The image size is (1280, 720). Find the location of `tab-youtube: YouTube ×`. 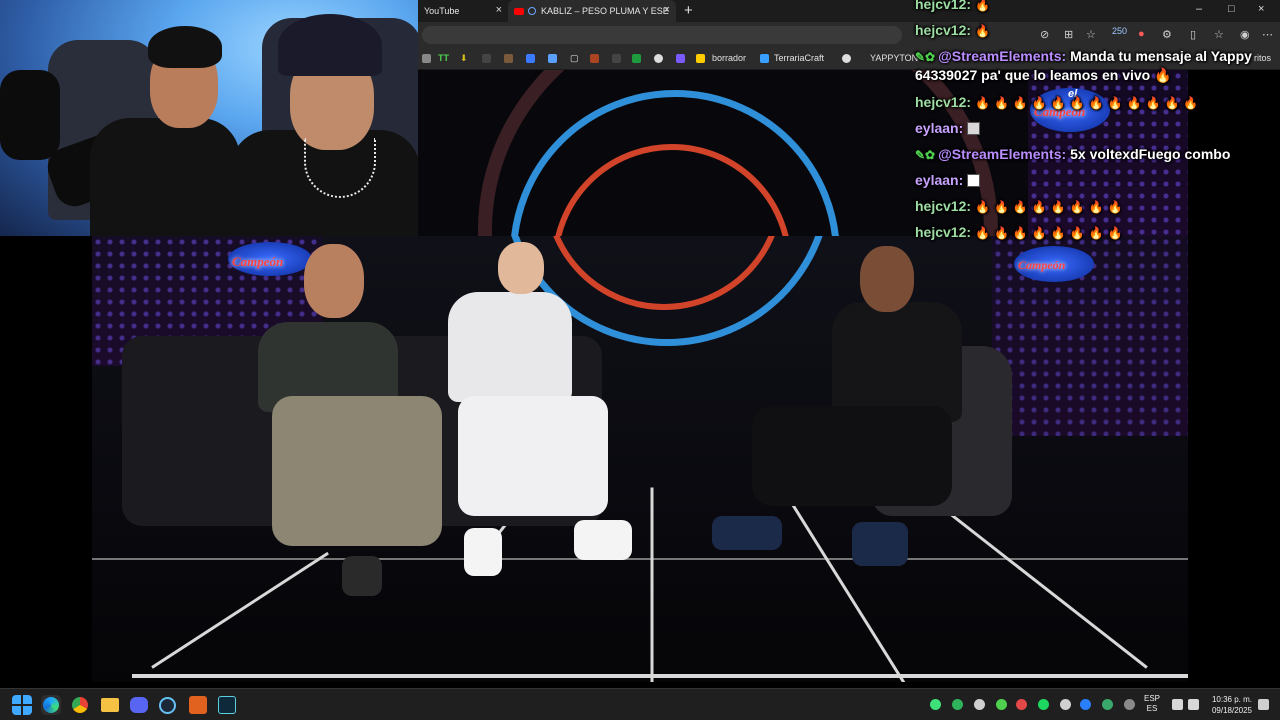

tab-youtube: YouTube × is located at coordinates (463, 11).